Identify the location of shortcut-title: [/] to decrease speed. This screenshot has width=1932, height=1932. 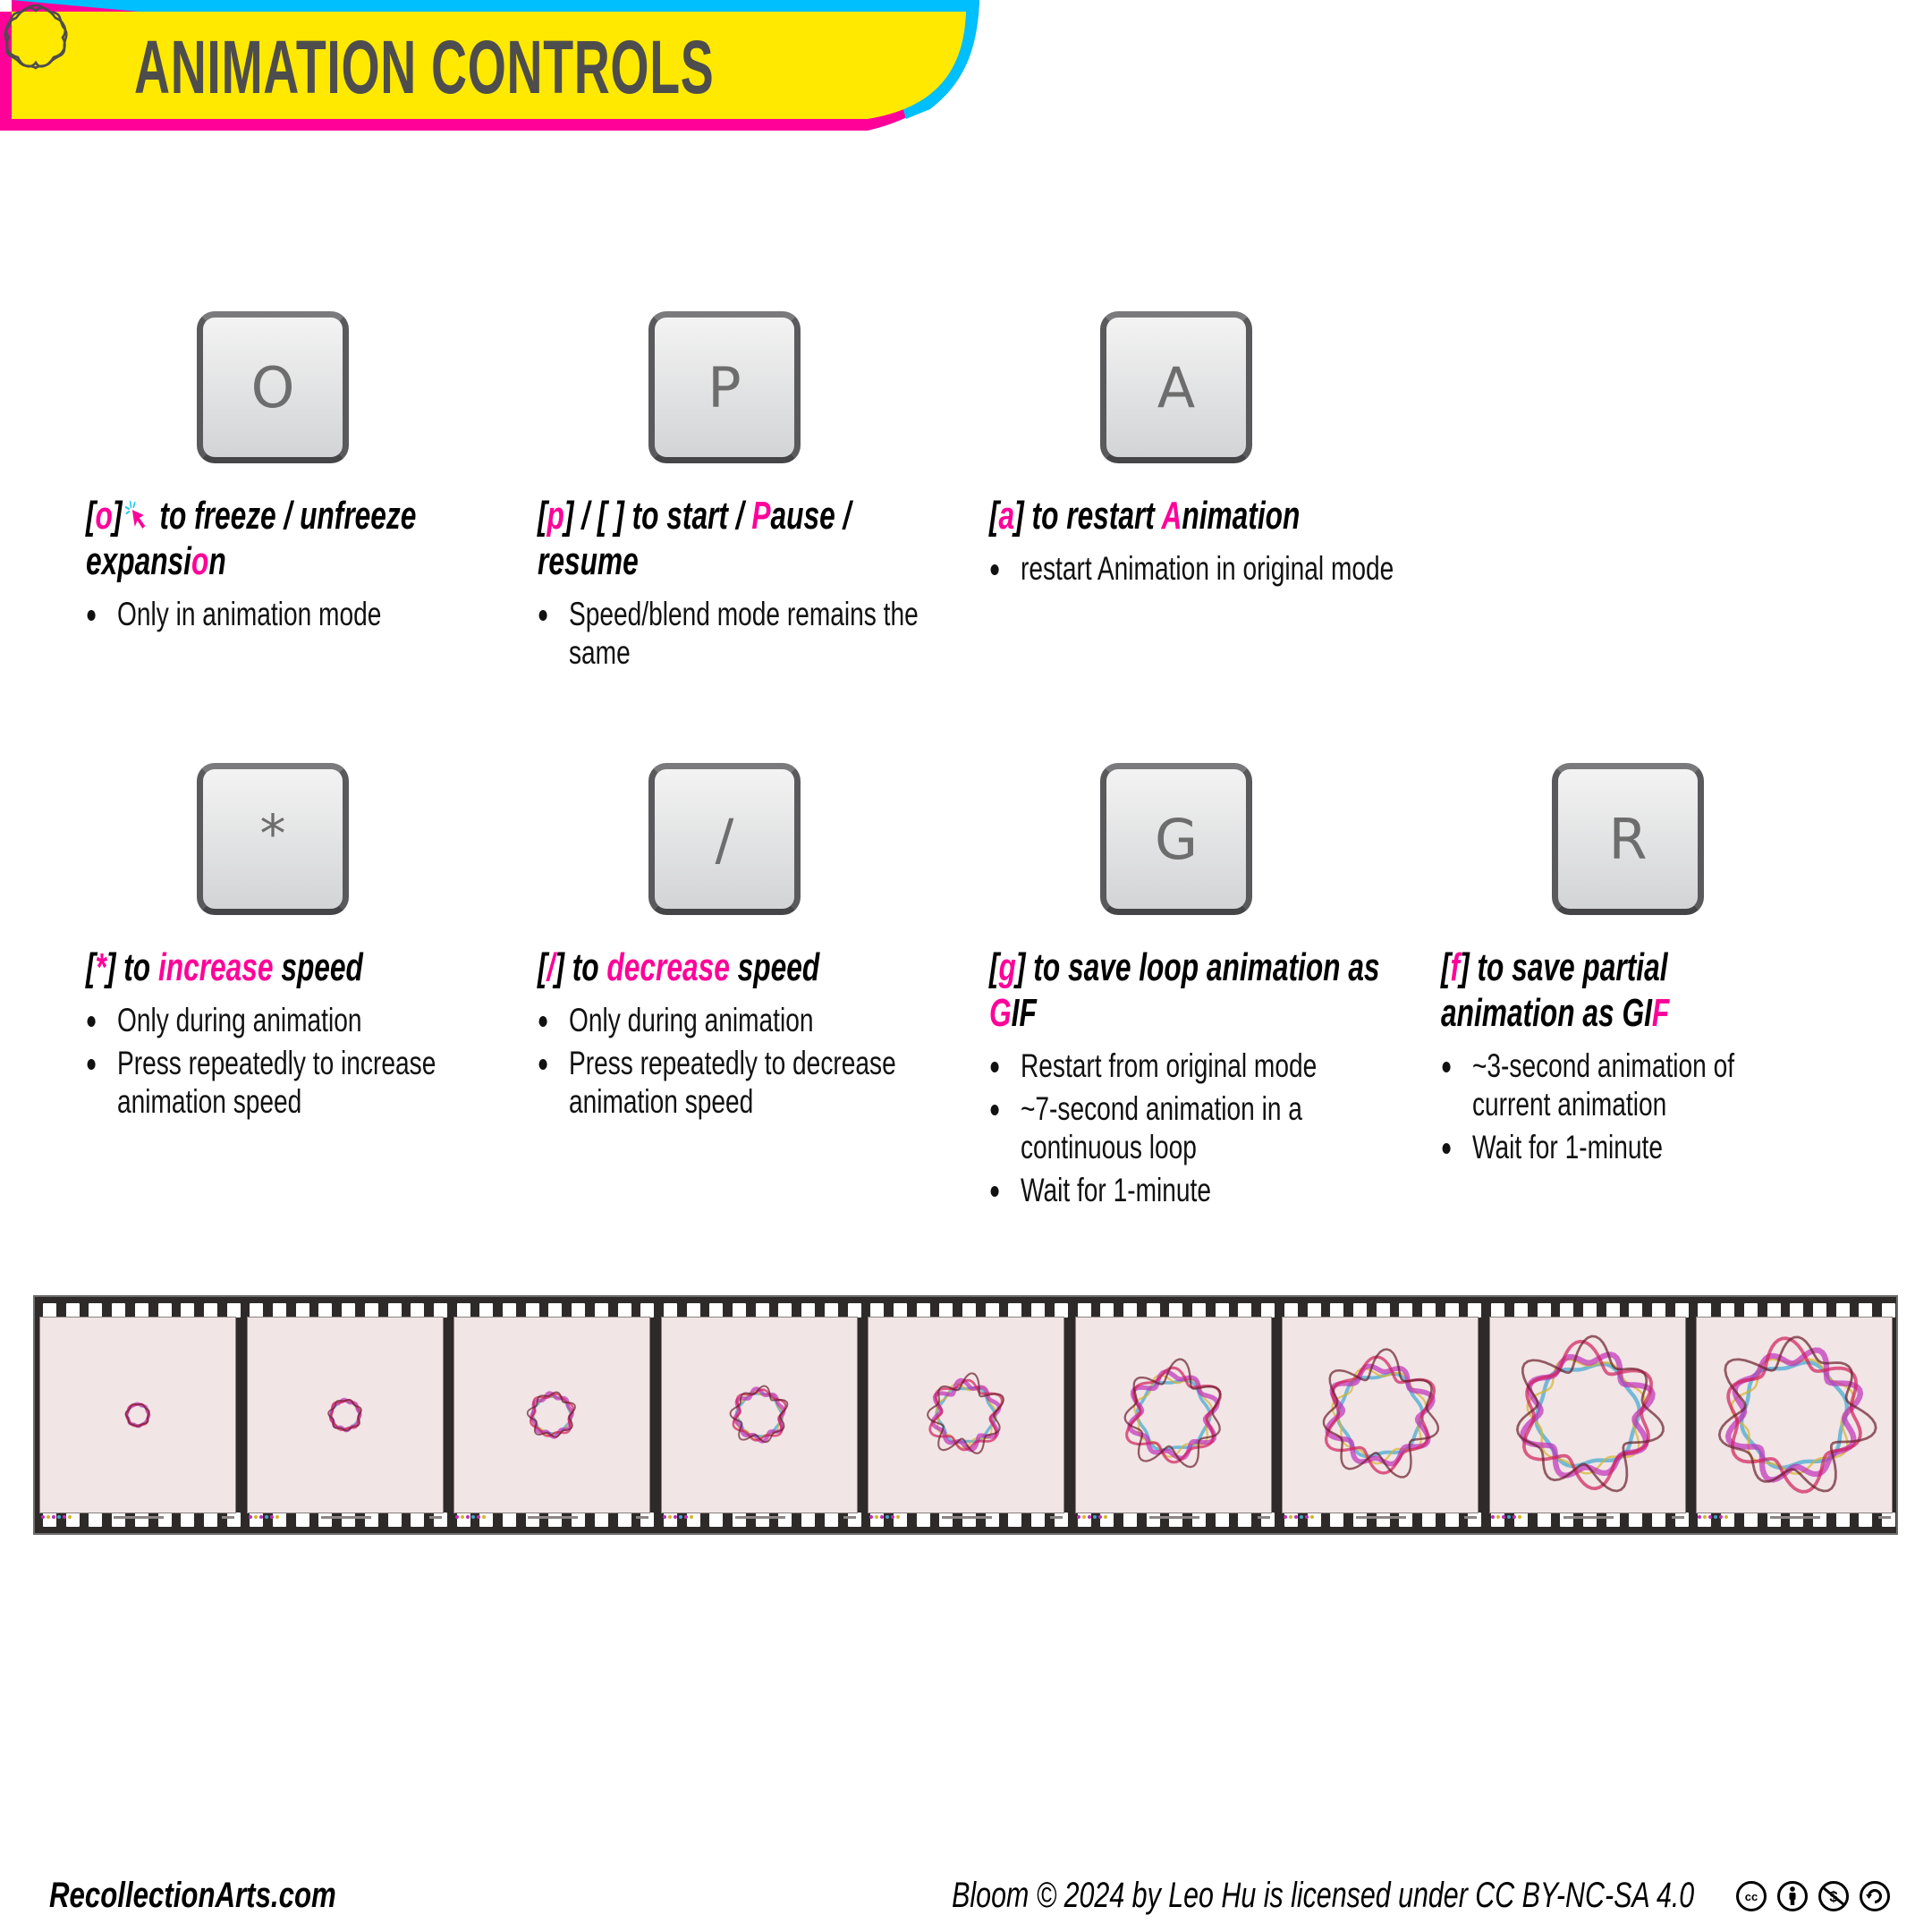
(748, 967).